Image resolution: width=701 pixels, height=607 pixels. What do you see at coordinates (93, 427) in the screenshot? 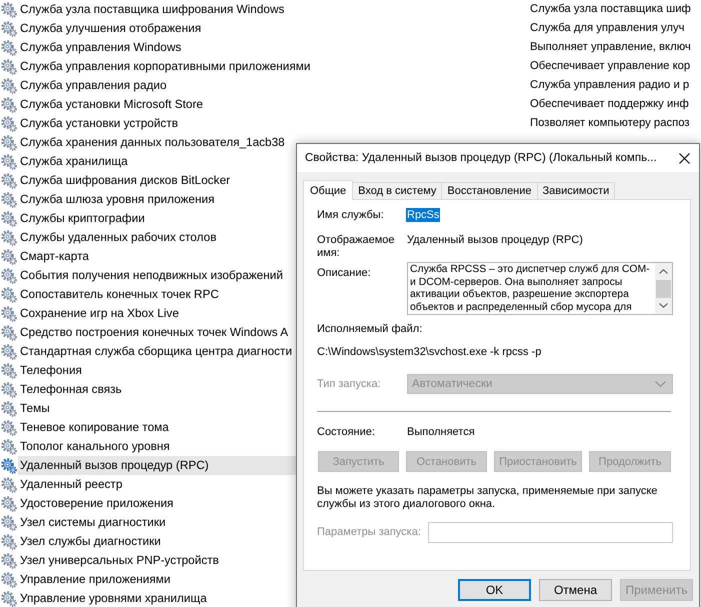
I see `service-name: Теневое копирование тома` at bounding box center [93, 427].